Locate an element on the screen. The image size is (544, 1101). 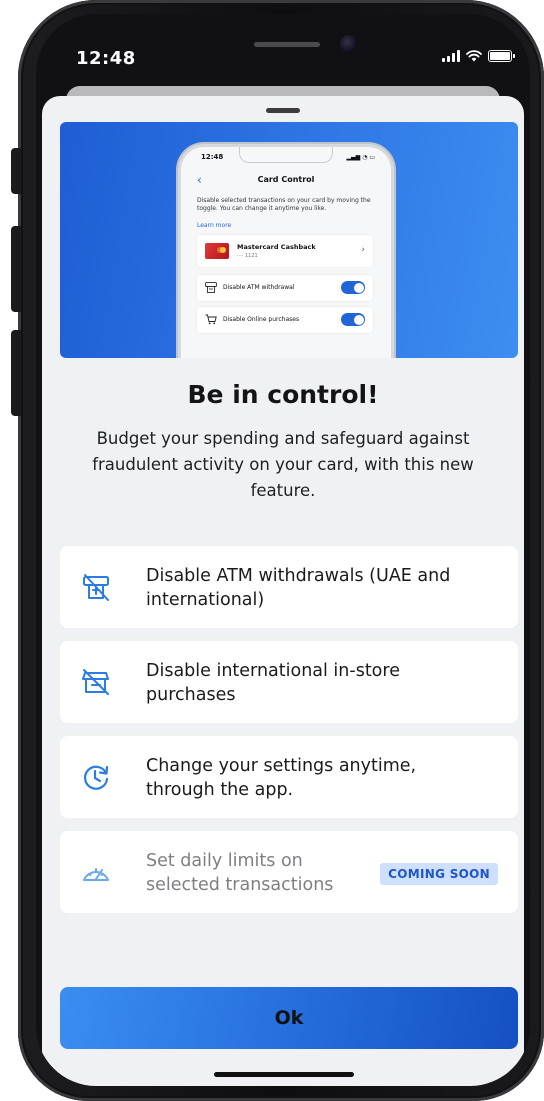
mockup-card-row: Mastercard Cashback ···· 1121 › is located at coordinates (285, 251).